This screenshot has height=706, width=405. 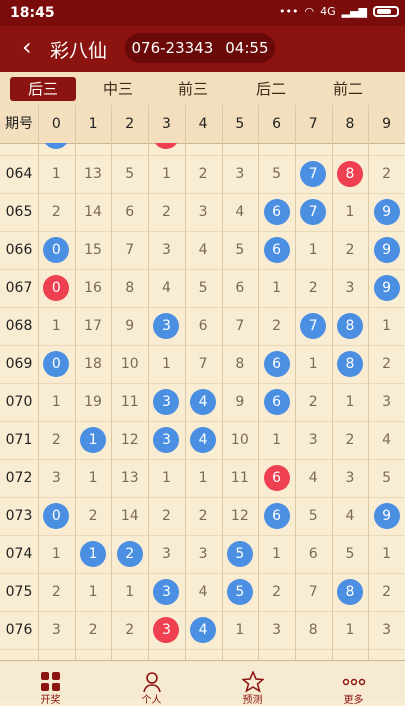 What do you see at coordinates (151, 683) in the screenshot?
I see `nav-item-2: 个人` at bounding box center [151, 683].